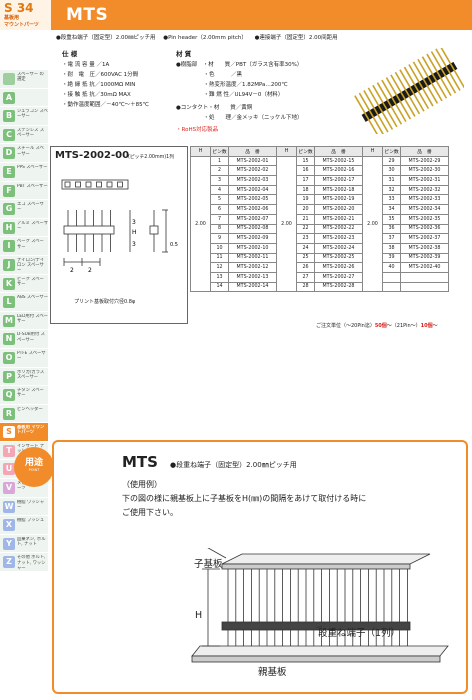  I want to click on pin-count-cell: 27, so click(305, 277).